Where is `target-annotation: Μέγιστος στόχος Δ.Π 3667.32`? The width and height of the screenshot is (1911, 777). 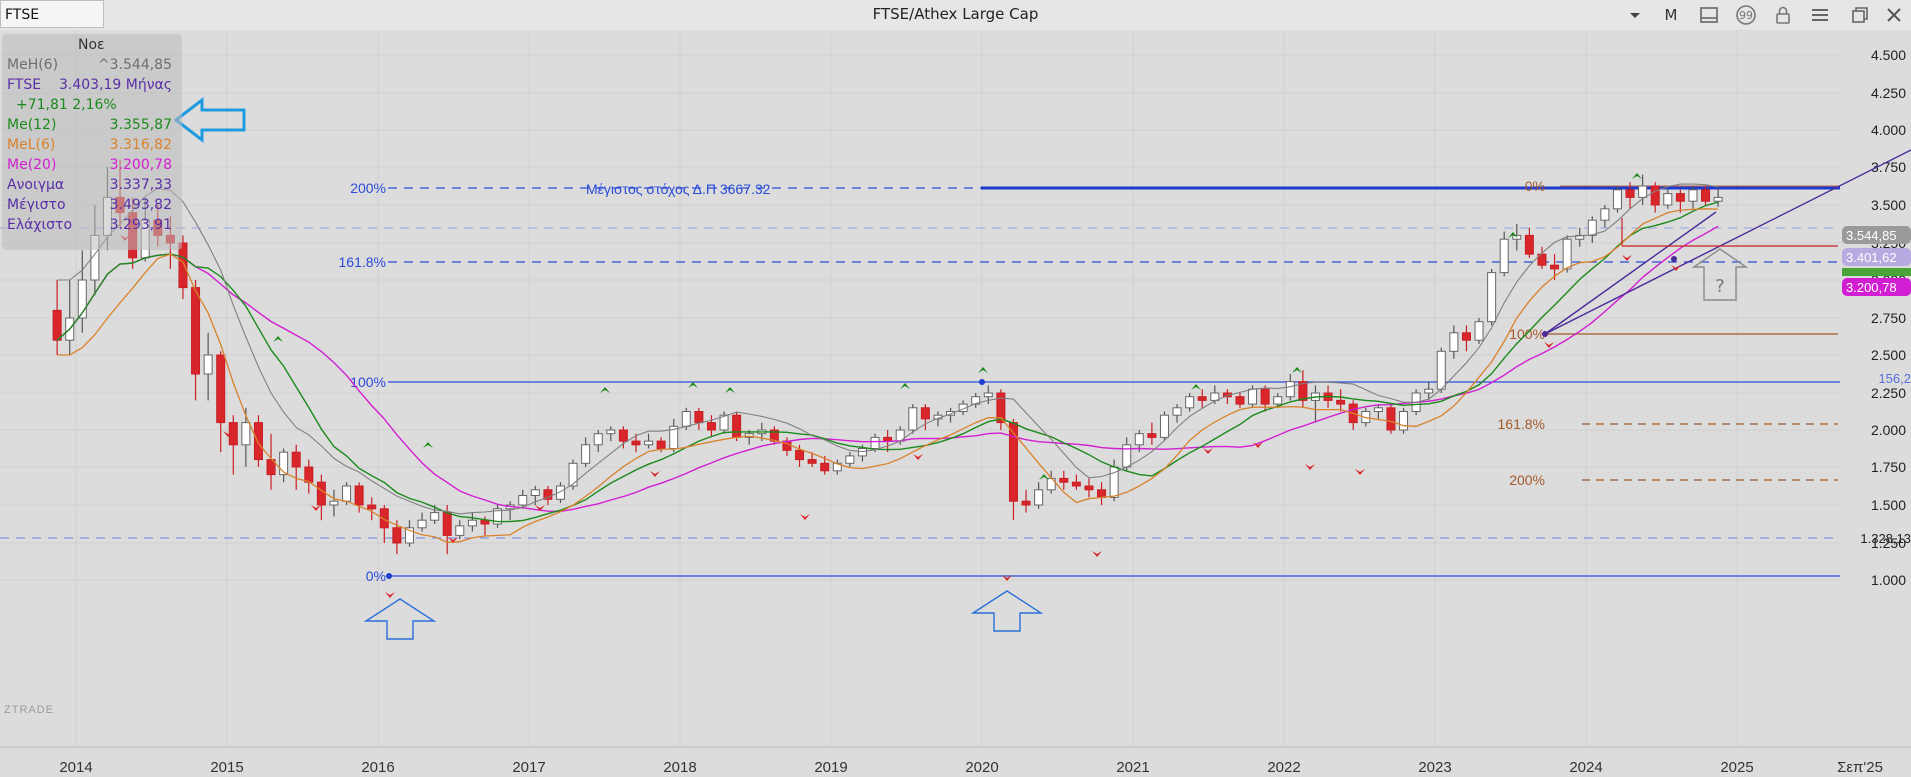
target-annotation: Μέγιστος στόχος Δ.Π 3667.32 is located at coordinates (678, 189).